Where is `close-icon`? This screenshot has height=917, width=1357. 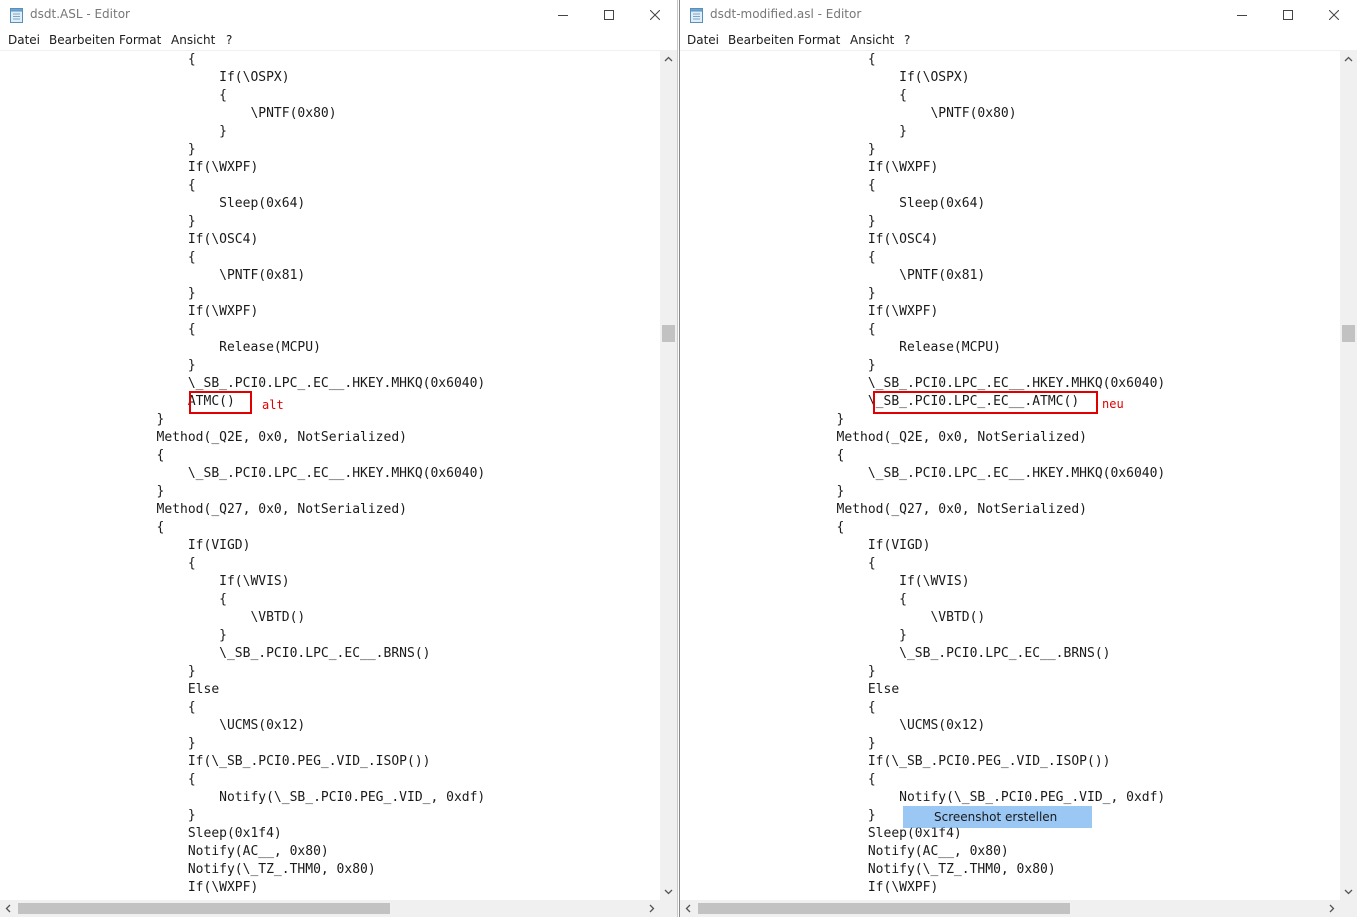
close-icon is located at coordinates (1334, 15).